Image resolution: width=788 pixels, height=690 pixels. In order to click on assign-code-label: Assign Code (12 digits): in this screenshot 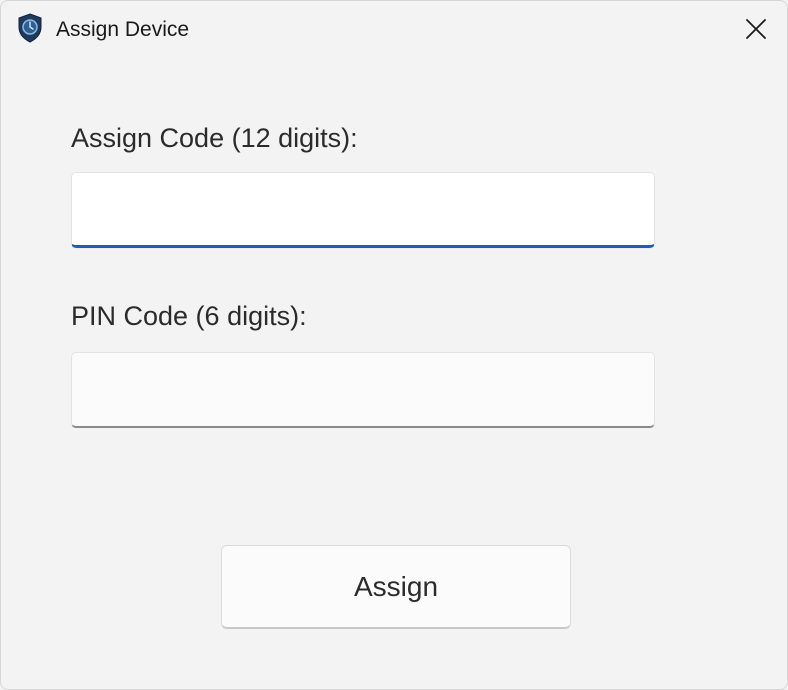, I will do `click(214, 138)`.